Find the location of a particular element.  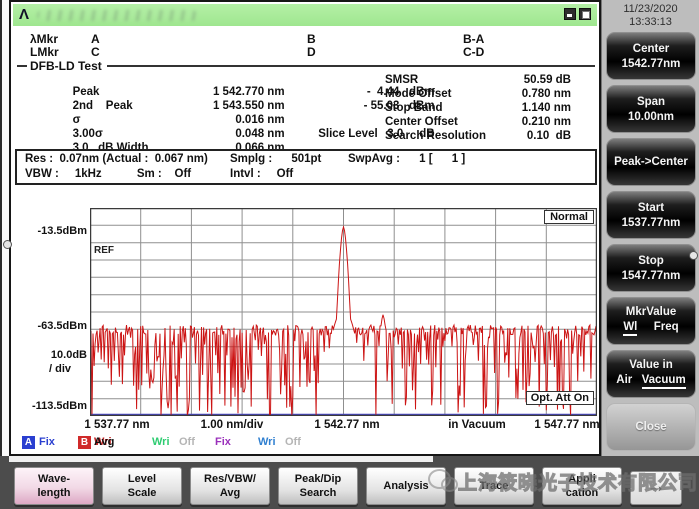

vbw-smoothing-value: VBW : 1kHz Sm : Off is located at coordinates (108, 174).